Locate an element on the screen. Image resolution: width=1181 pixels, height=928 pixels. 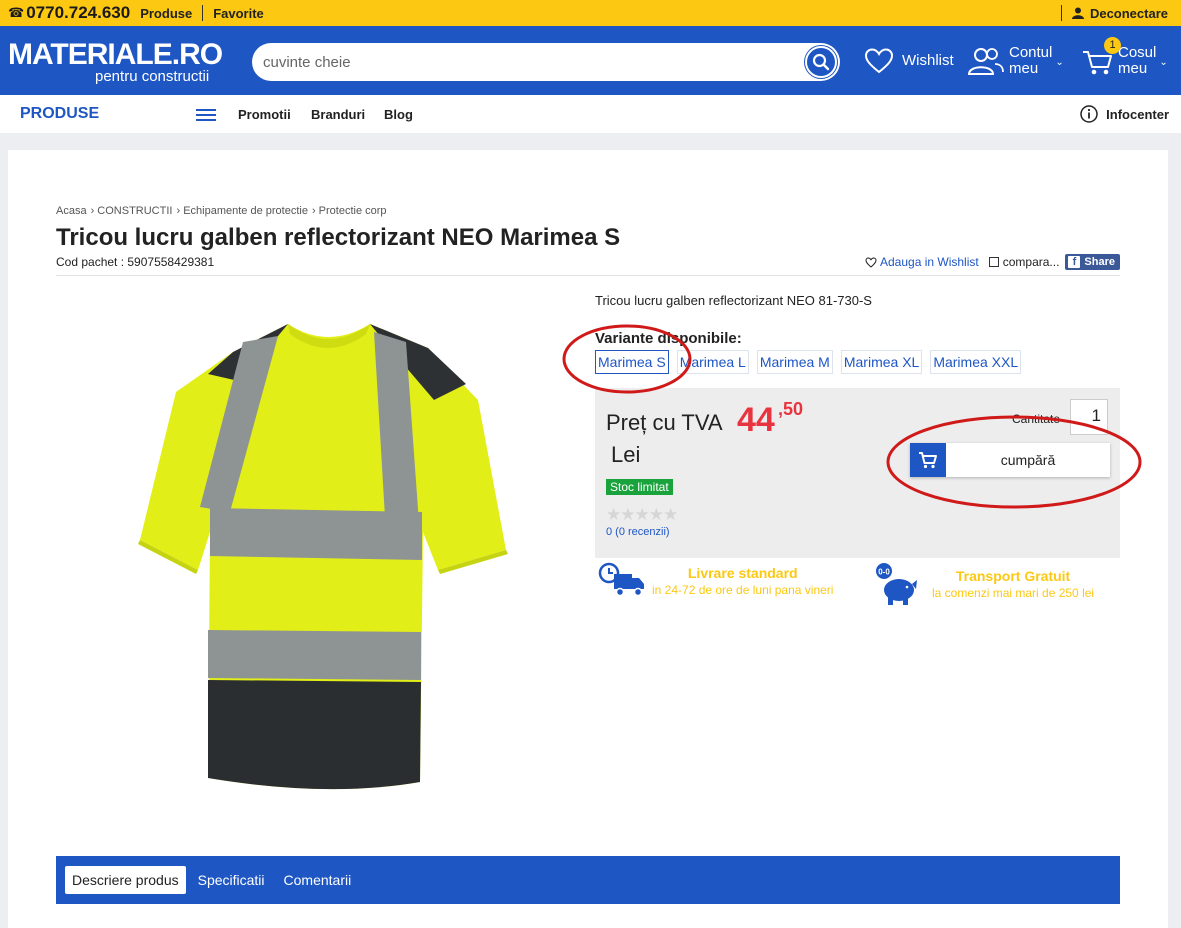
product-actions: Adauga in Wishlist compara... f Share is located at coordinates (992, 262).